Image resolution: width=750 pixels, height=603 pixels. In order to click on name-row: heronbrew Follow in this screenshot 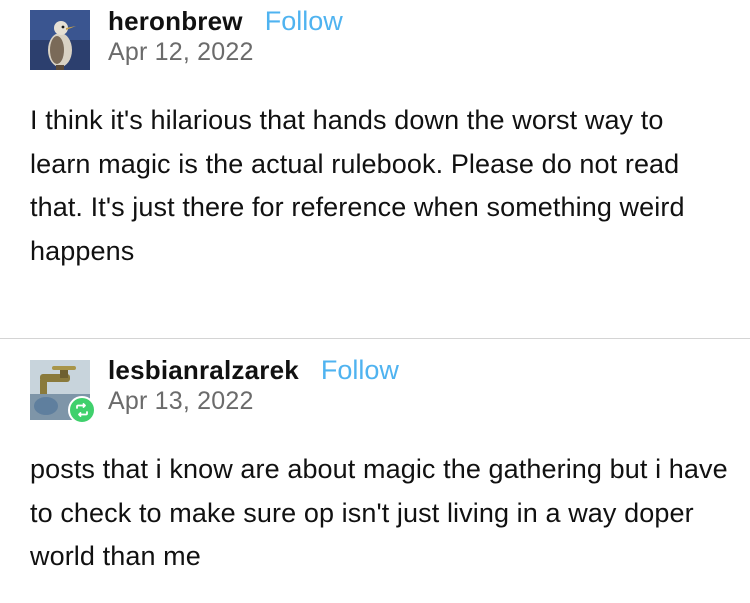, I will do `click(225, 21)`.